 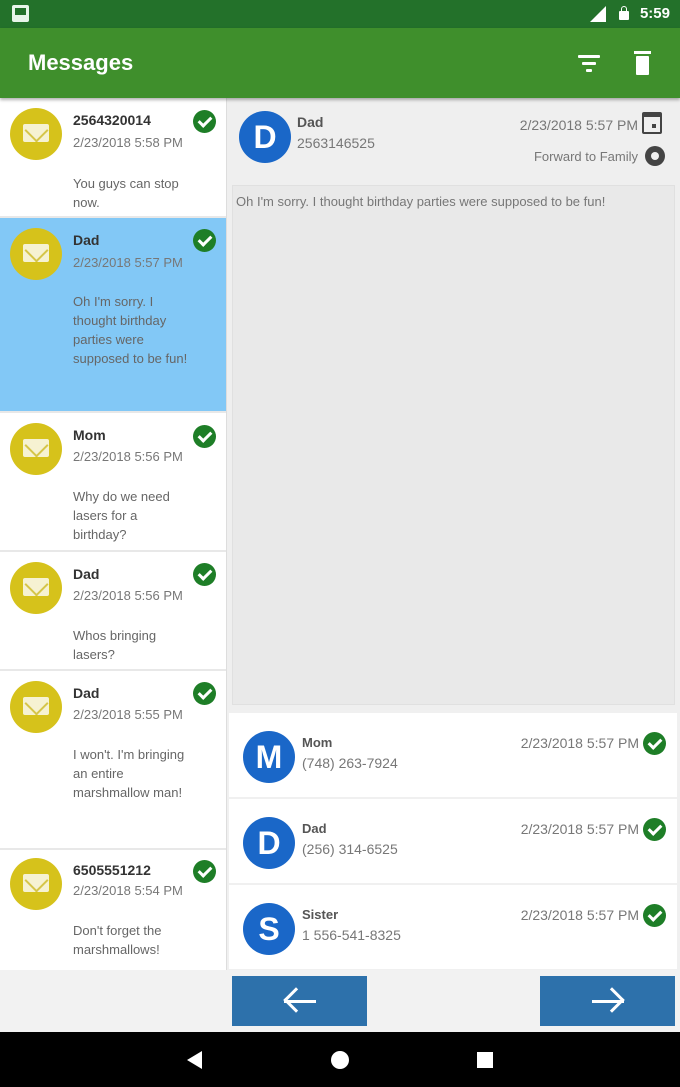 What do you see at coordinates (81, 62) in the screenshot?
I see `app-title: Messages` at bounding box center [81, 62].